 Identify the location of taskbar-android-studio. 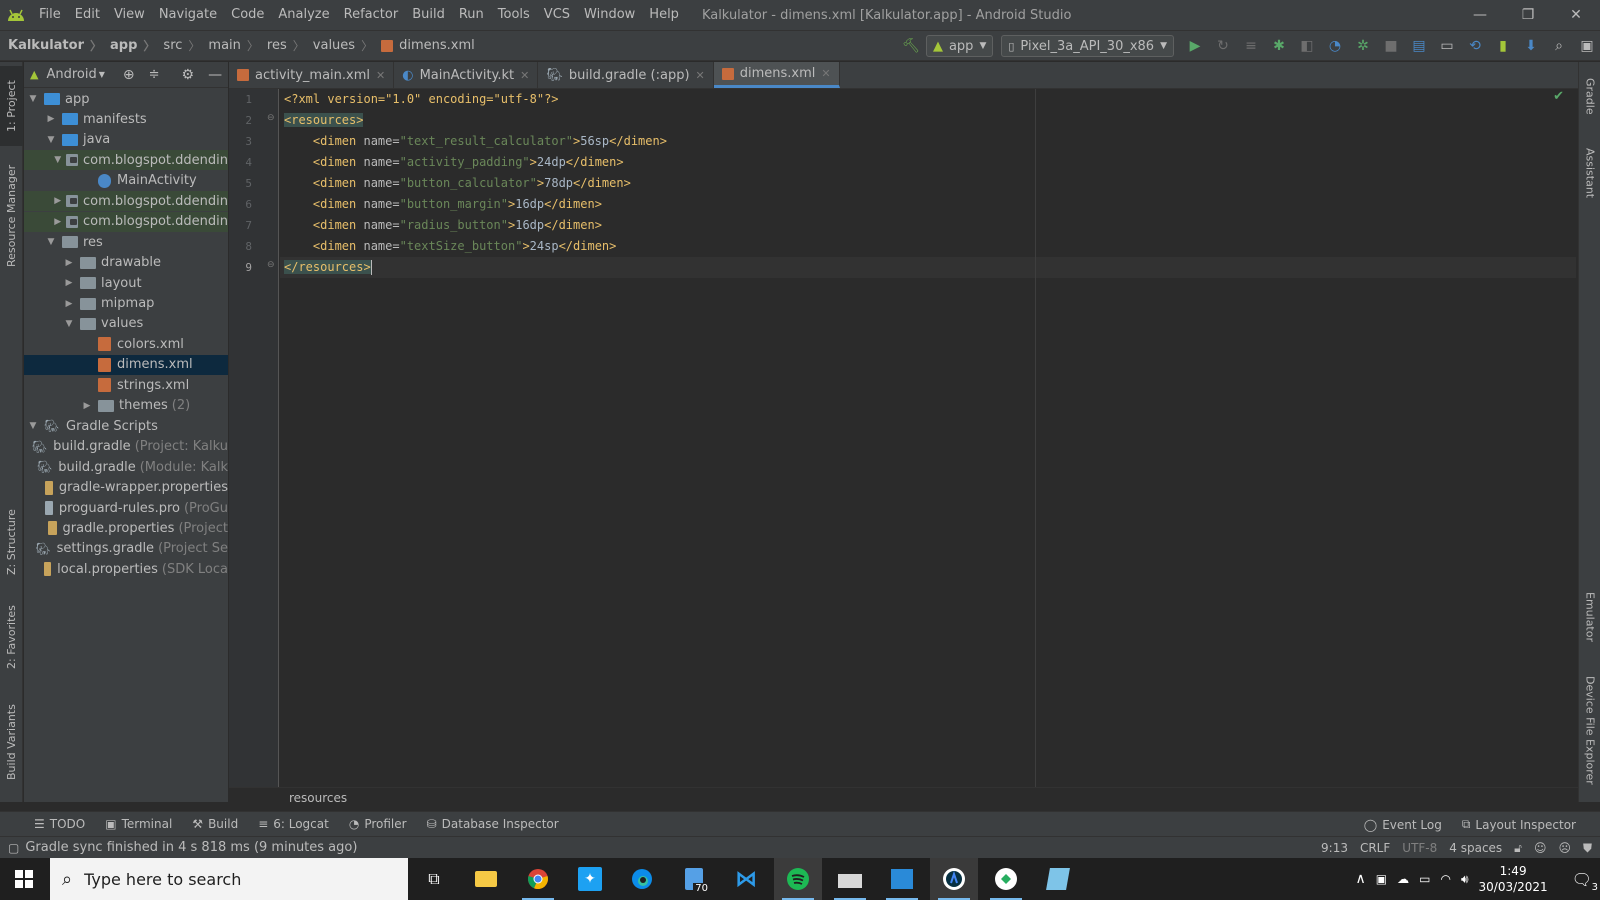
(954, 879).